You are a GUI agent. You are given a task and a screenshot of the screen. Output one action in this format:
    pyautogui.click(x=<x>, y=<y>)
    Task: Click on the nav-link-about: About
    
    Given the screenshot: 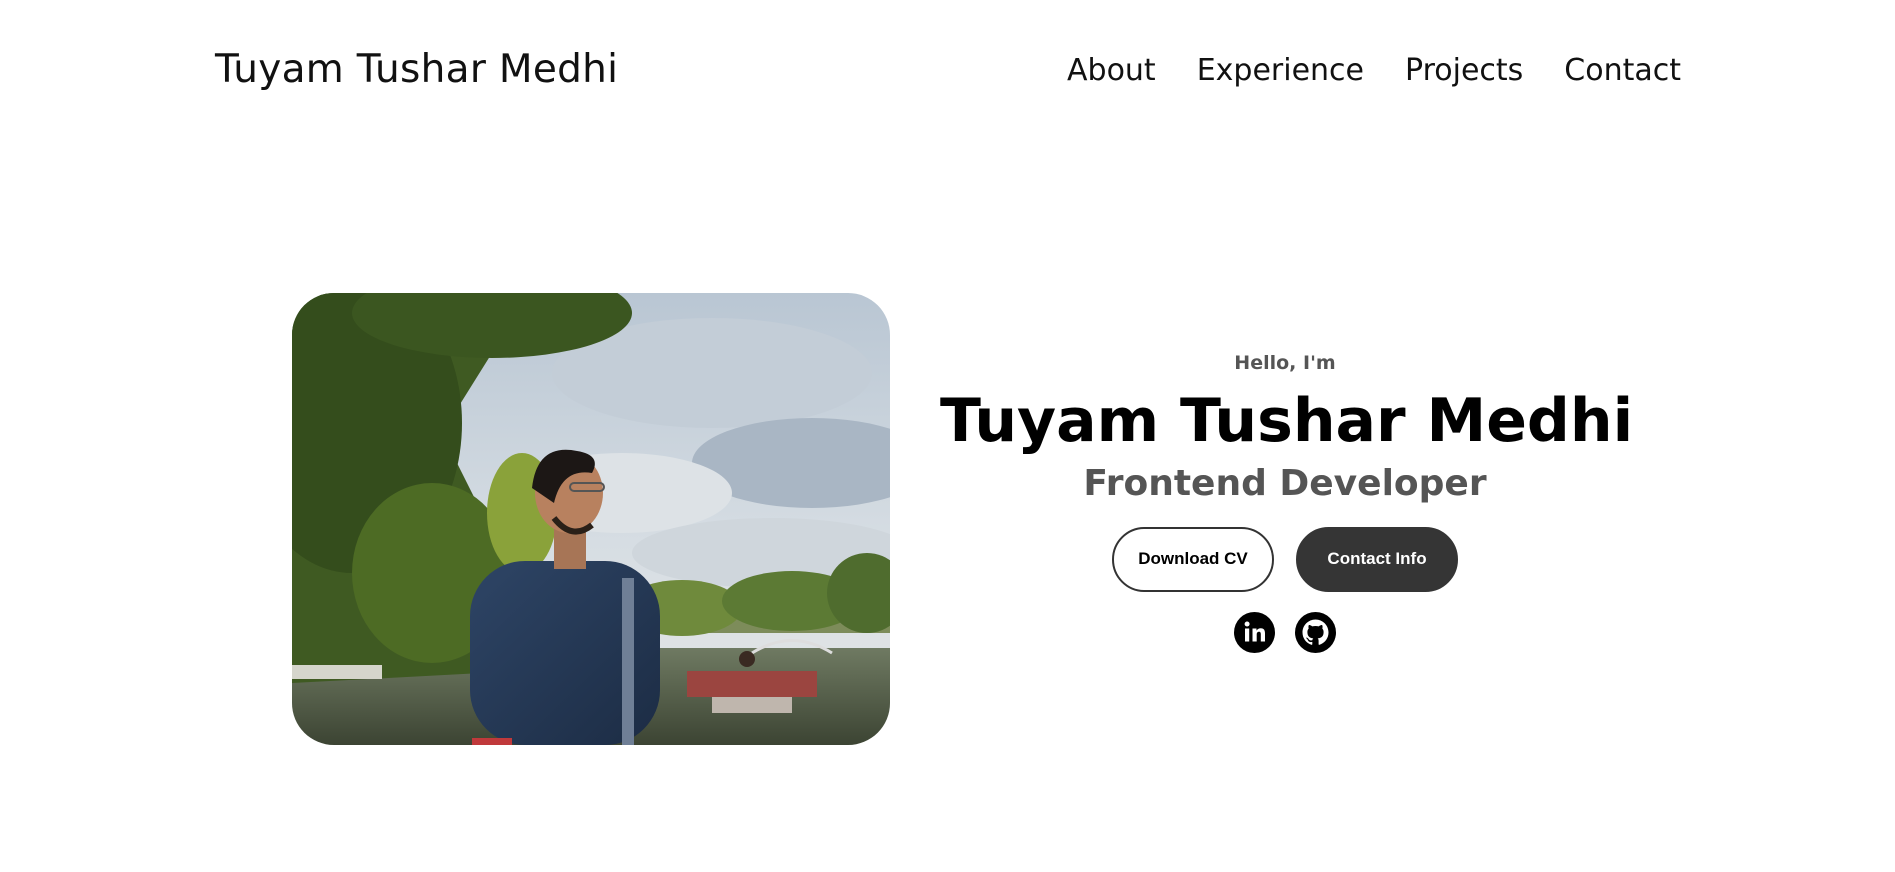 What is the action you would take?
    pyautogui.click(x=1111, y=70)
    